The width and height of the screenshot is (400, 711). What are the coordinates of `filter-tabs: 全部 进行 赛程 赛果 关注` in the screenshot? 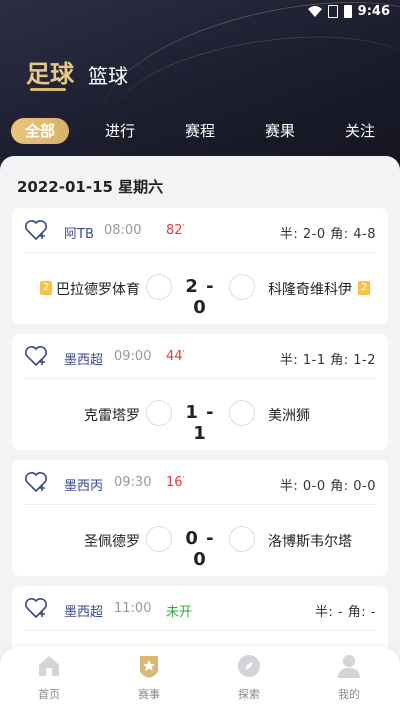 It's located at (200, 132).